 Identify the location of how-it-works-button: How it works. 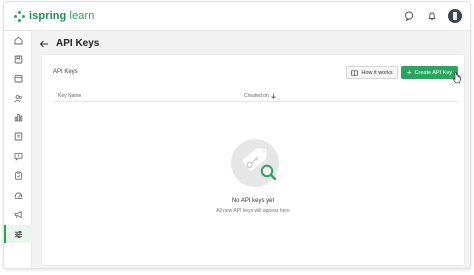
(372, 72).